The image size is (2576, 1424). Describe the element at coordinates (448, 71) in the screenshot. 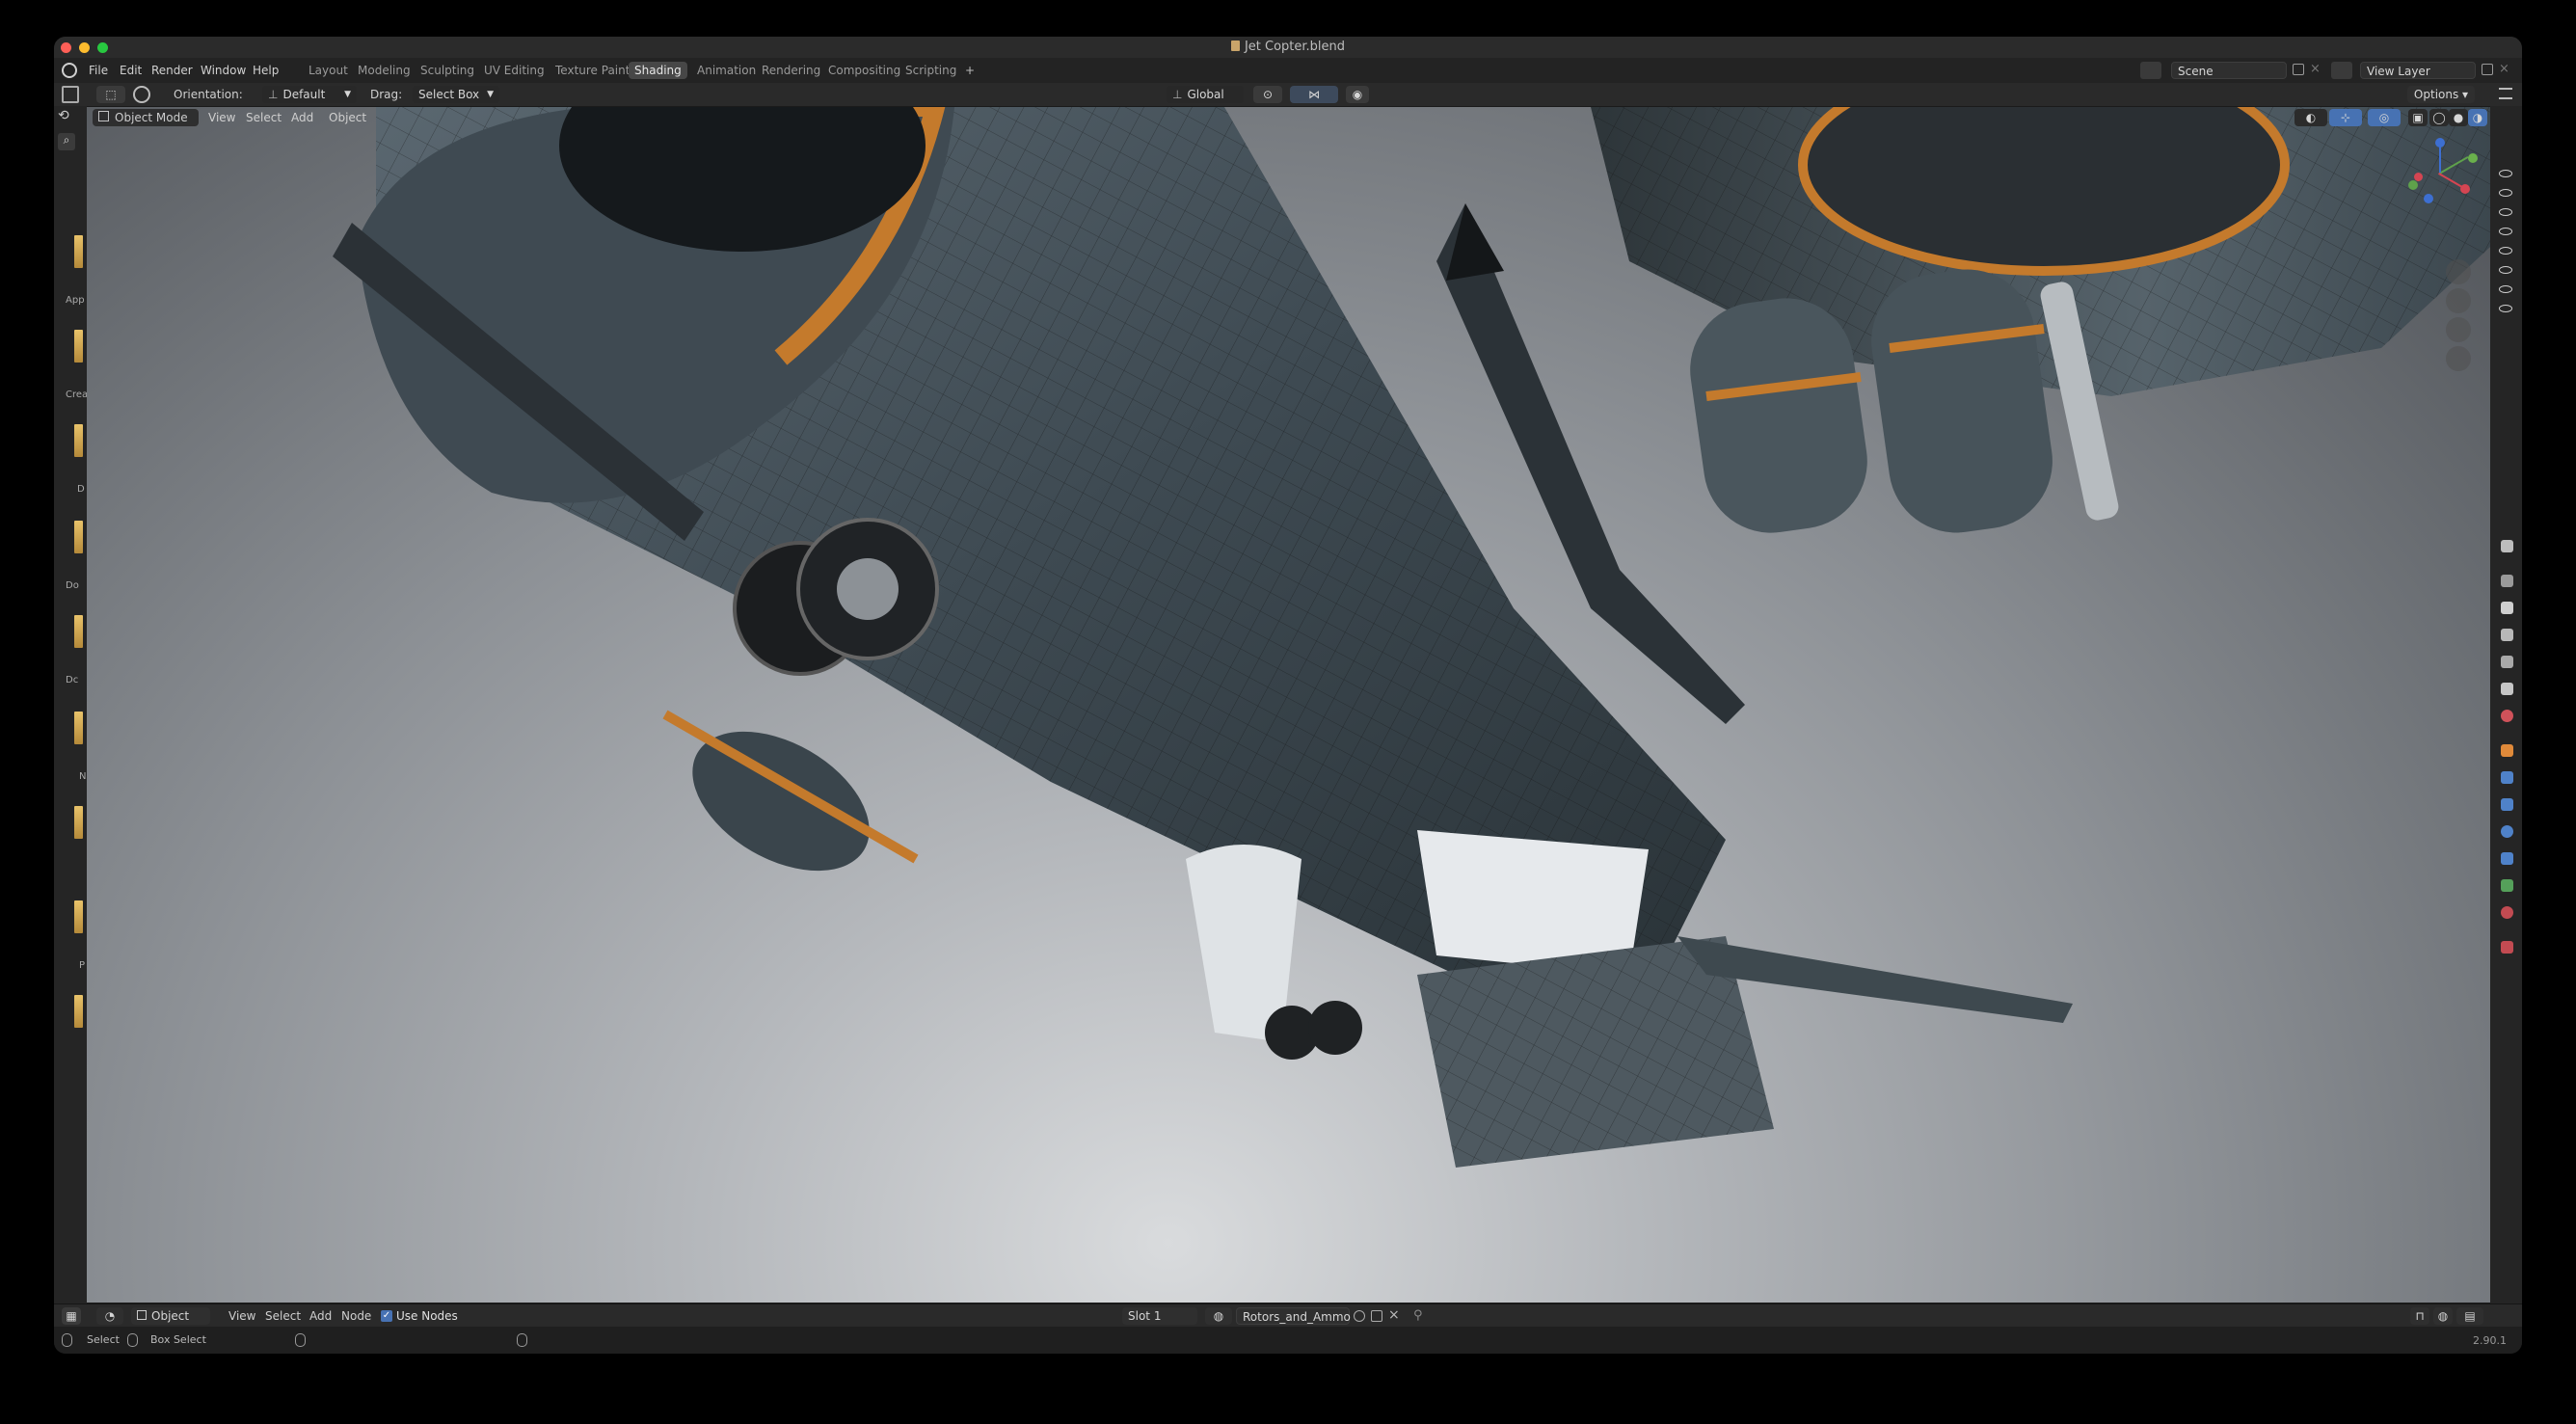

I see `tab-sculpting: Sculpting` at that location.